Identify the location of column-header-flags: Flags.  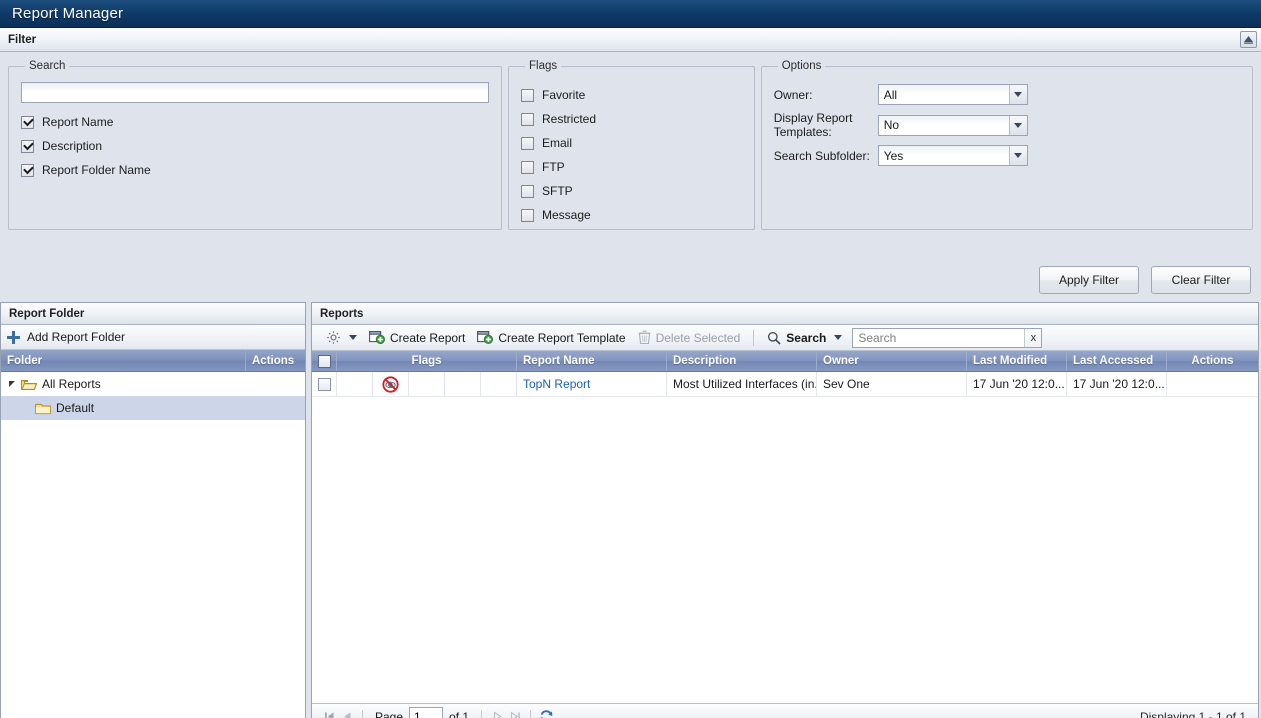
(427, 361).